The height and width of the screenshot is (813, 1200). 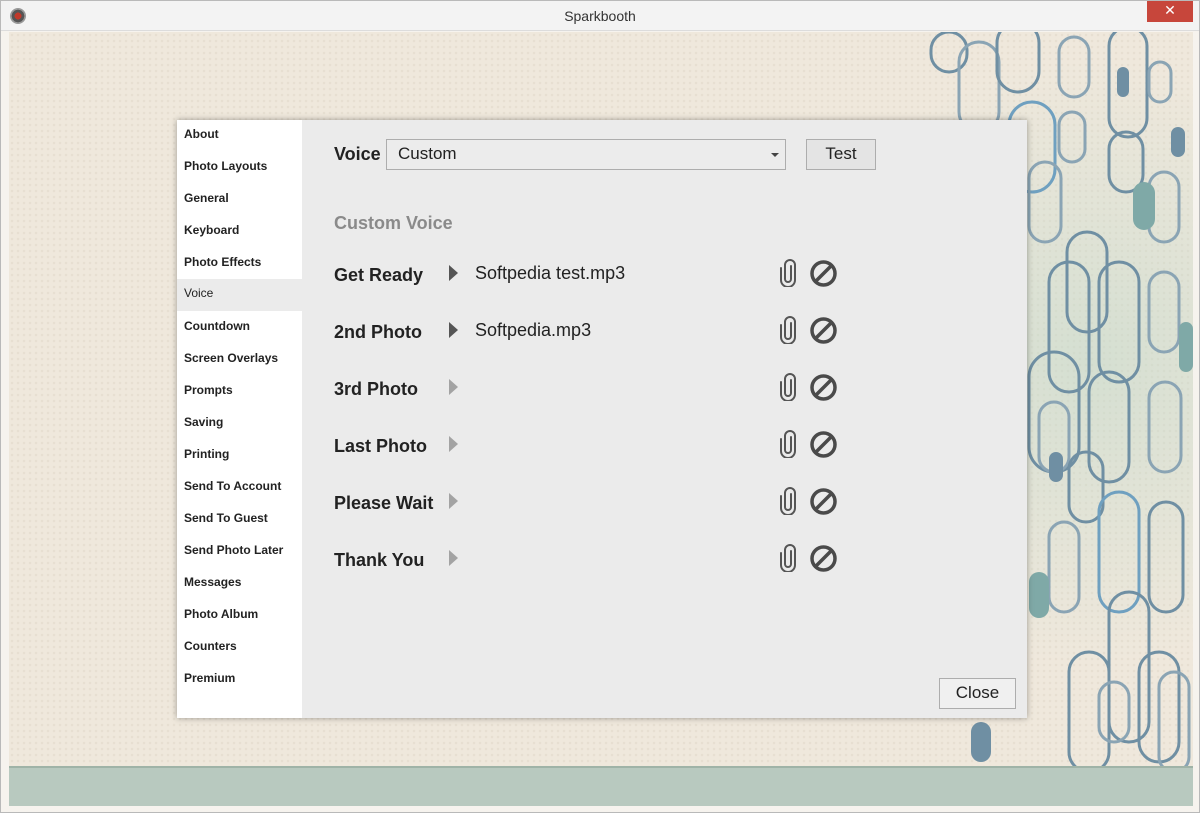 I want to click on voice-row-label: 3rd Photo, so click(x=376, y=389).